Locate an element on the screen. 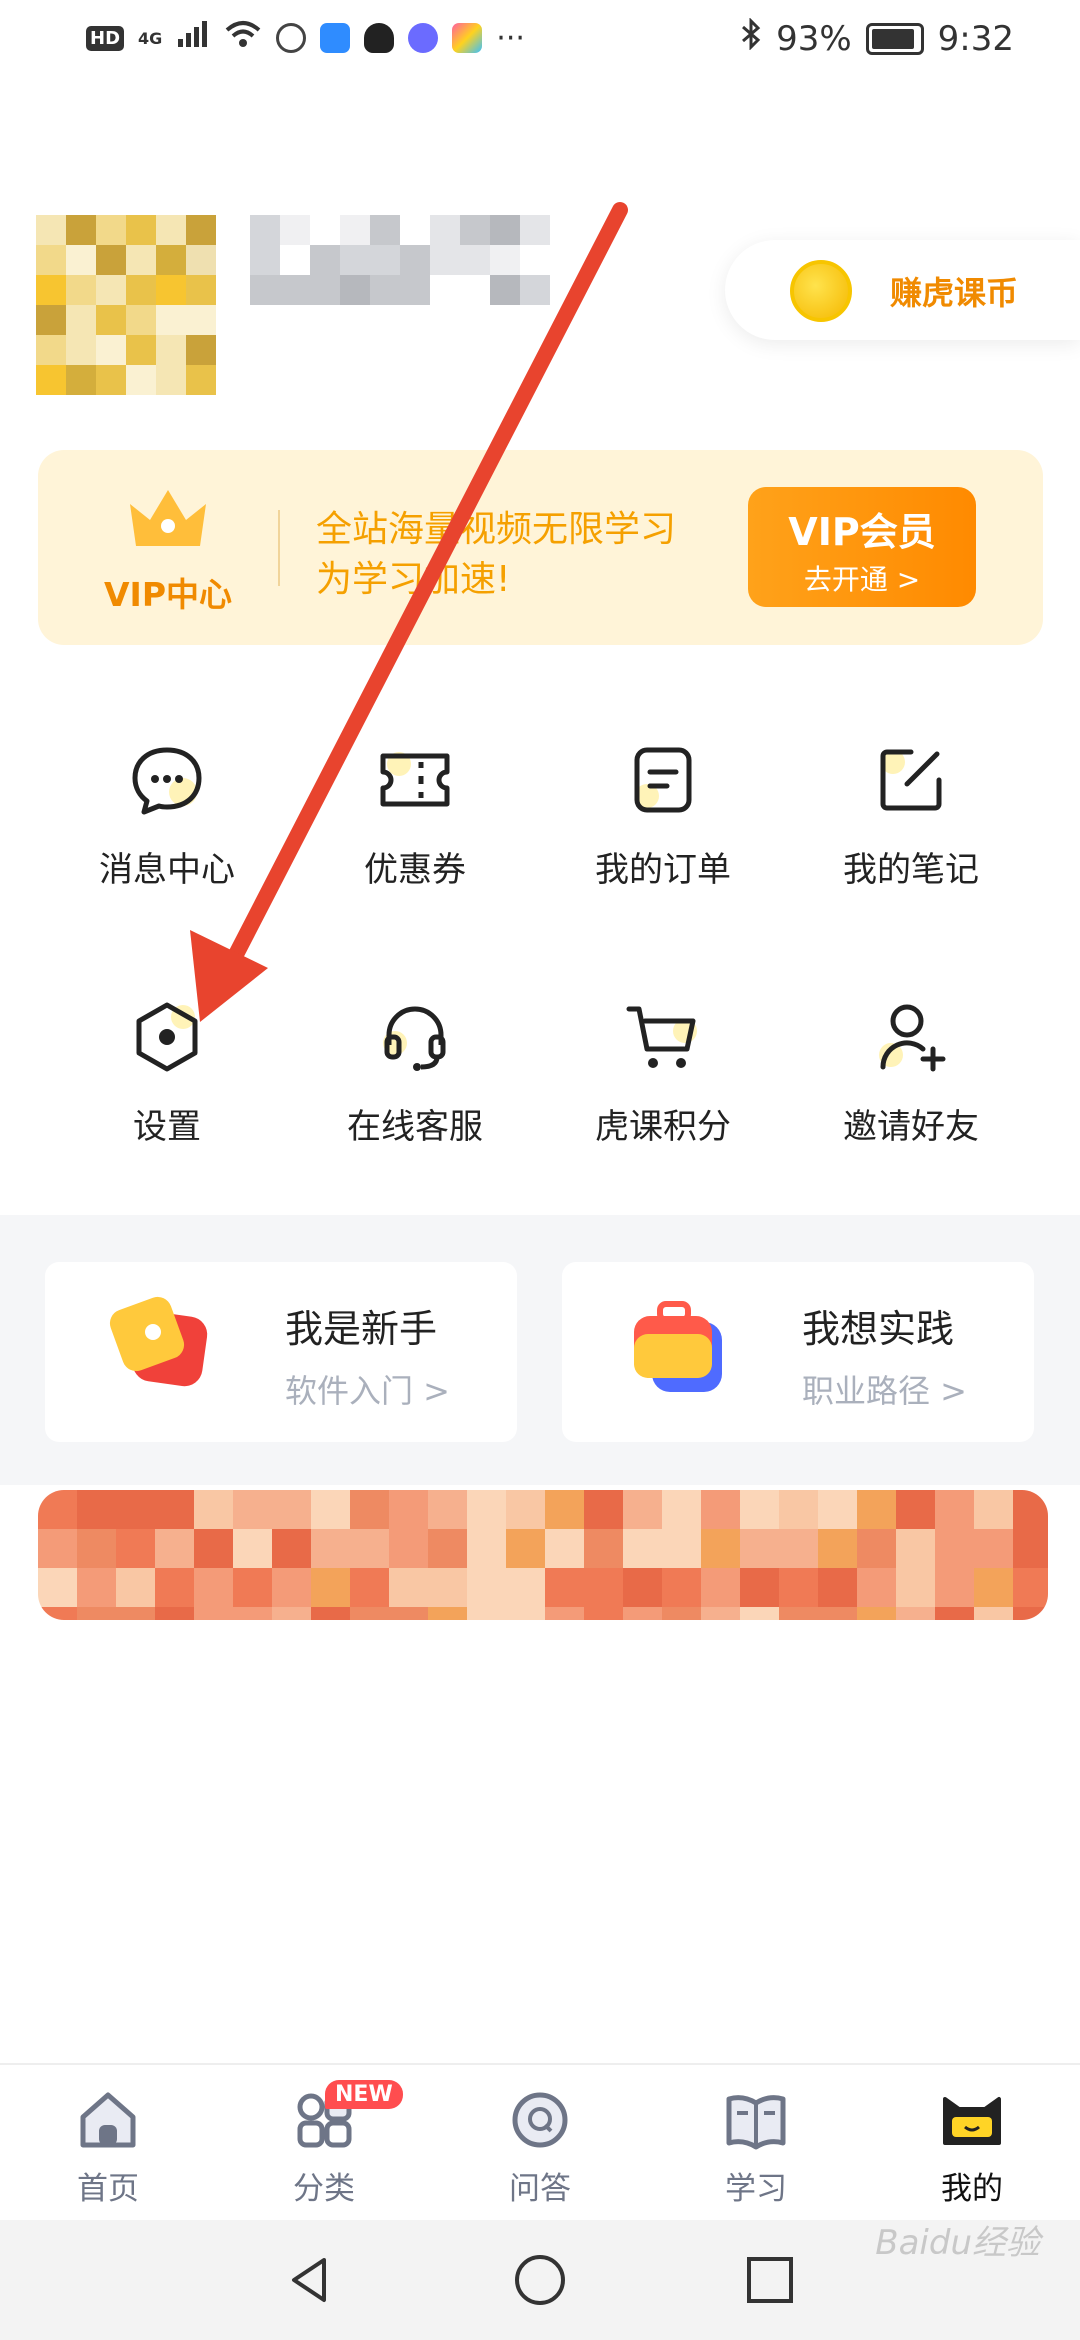  promo-banner-blurred is located at coordinates (543, 1555).